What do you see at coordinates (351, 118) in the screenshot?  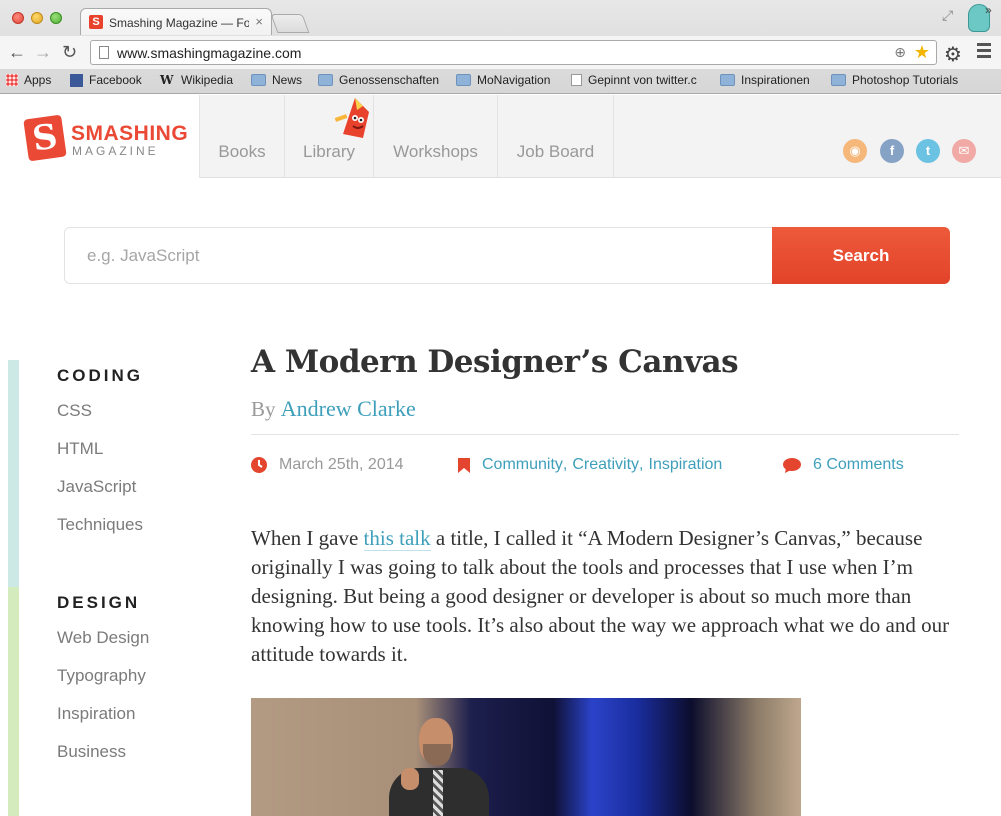 I see `mascot-icon` at bounding box center [351, 118].